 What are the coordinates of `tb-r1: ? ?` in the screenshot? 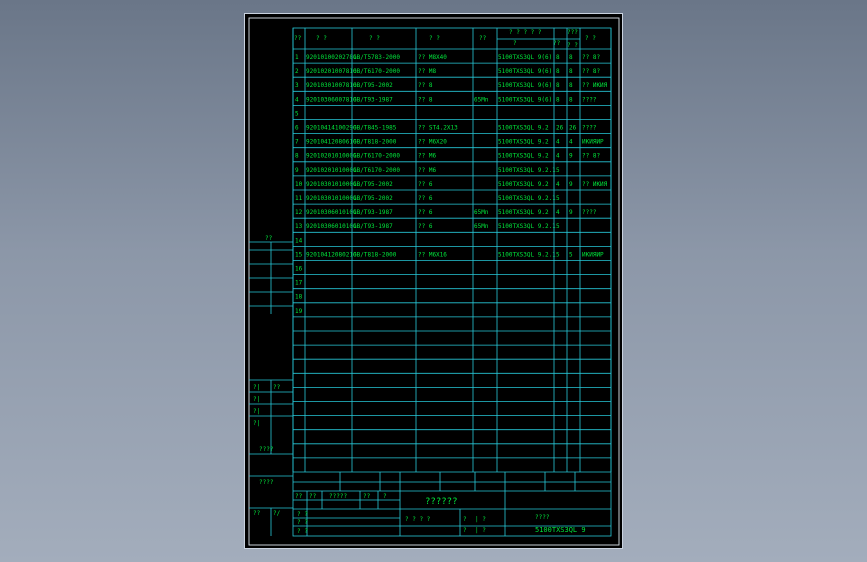 It's located at (302, 514).